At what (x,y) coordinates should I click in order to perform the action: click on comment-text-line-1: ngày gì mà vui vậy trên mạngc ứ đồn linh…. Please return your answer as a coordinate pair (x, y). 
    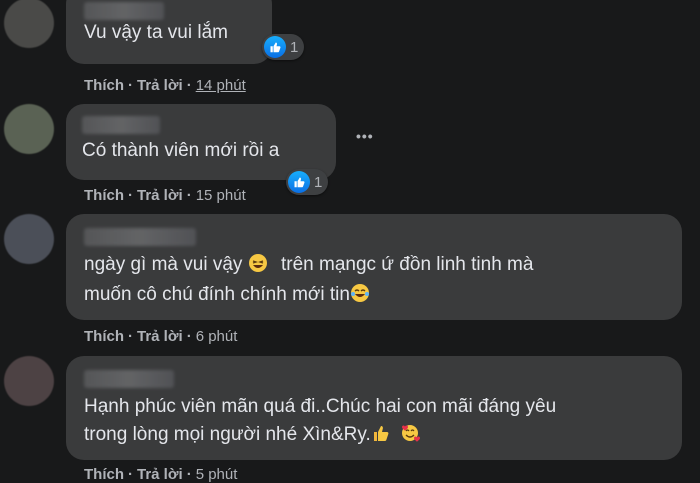
    Looking at the image, I should click on (308, 265).